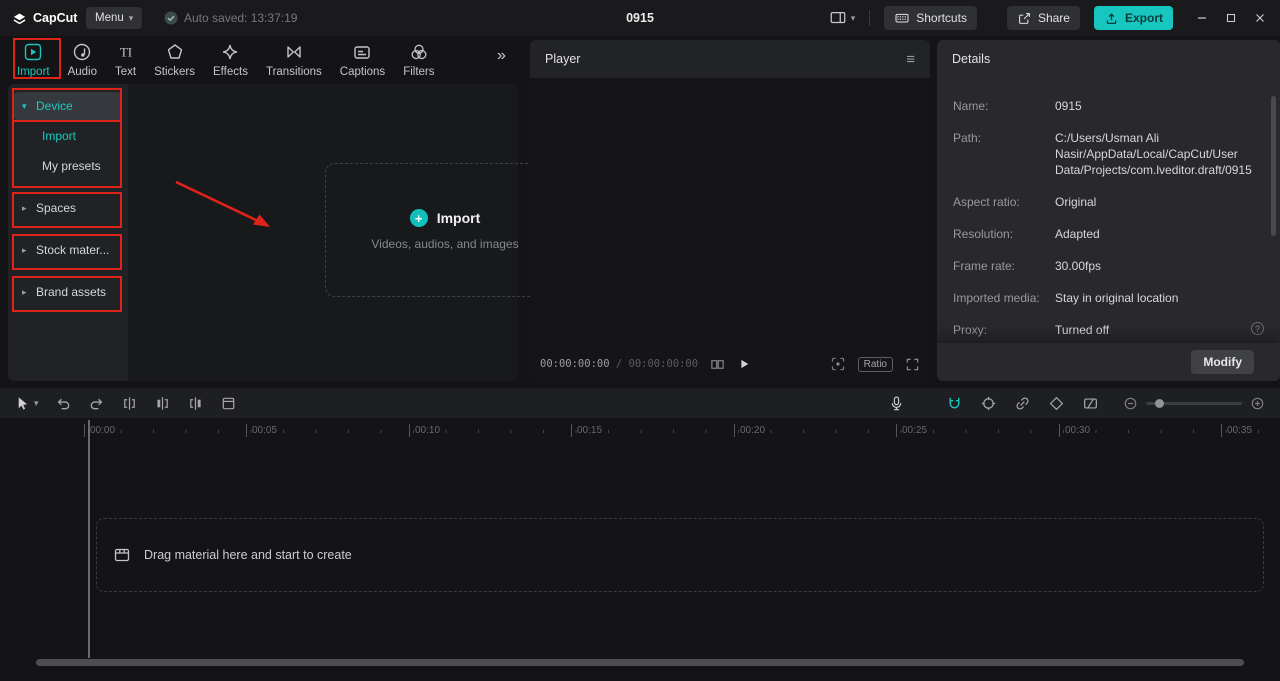 The width and height of the screenshot is (1280, 681). What do you see at coordinates (162, 403) in the screenshot?
I see `delete-left-icon` at bounding box center [162, 403].